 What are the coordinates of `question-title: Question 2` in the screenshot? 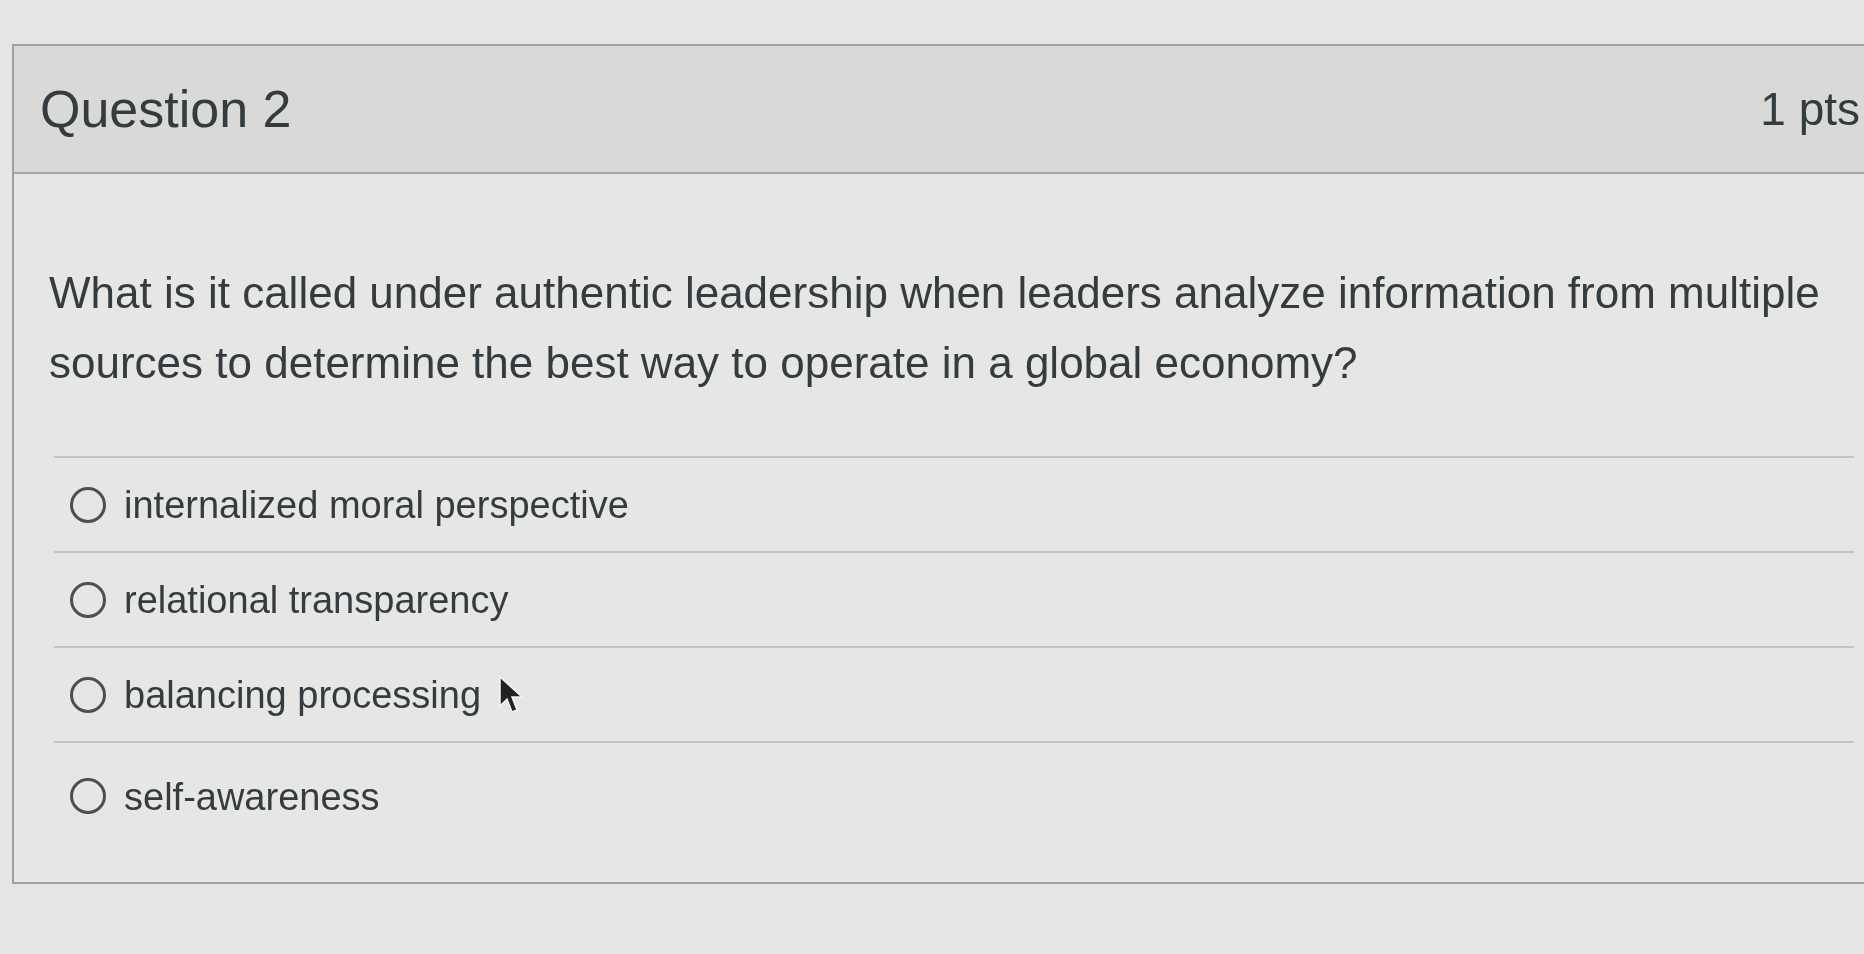 It's located at (166, 109).